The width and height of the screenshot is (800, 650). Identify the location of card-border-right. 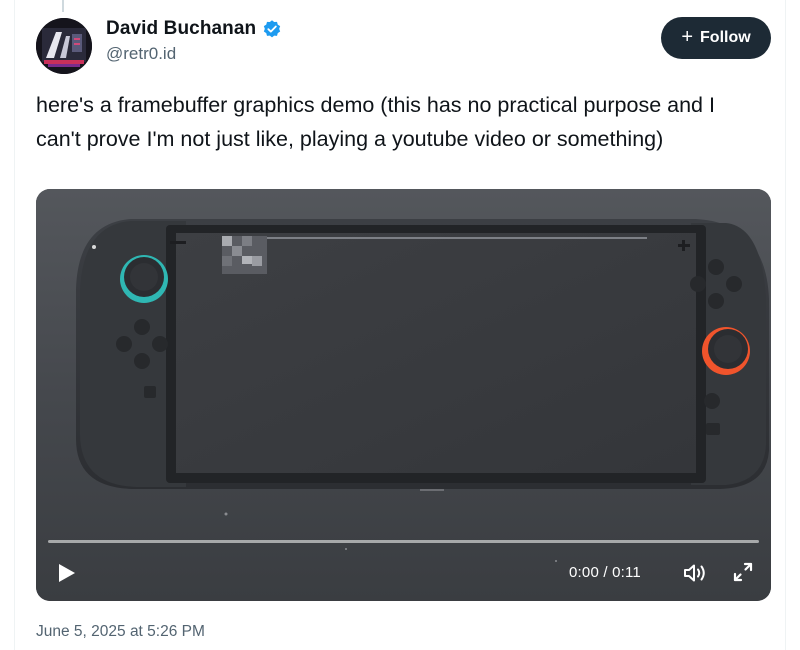
(785, 325).